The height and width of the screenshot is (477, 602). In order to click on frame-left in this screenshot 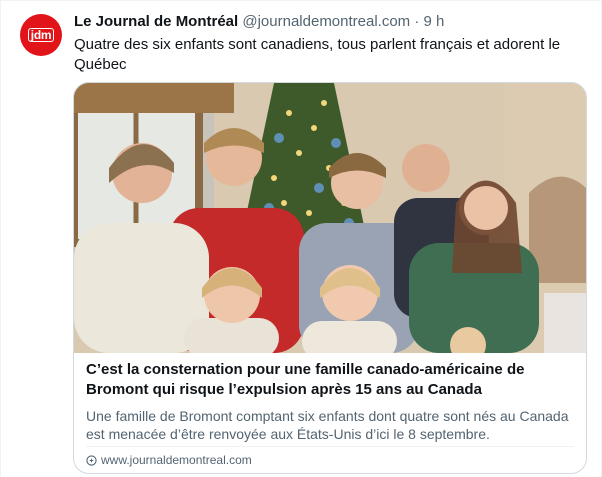, I will do `click(0, 238)`.